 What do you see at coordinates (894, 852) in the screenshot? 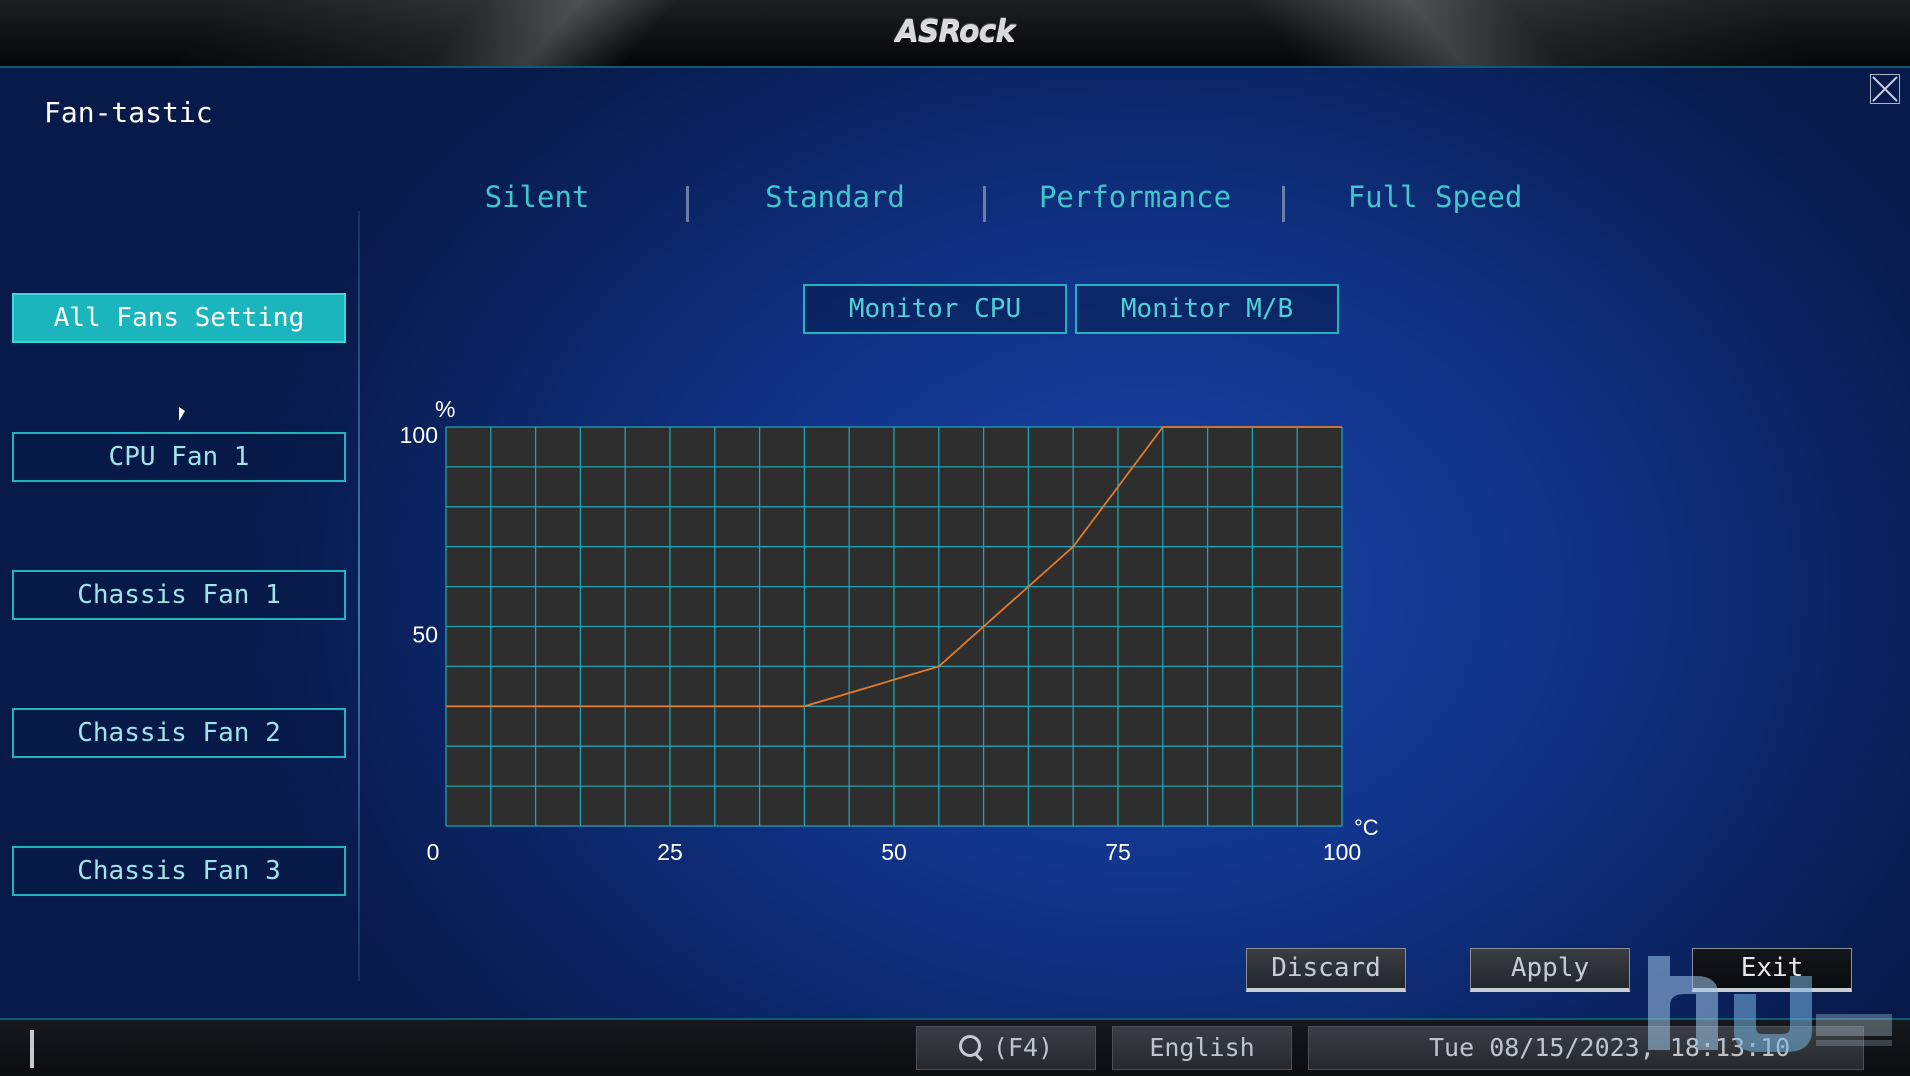
I see `chart-x-tick-label: 50` at bounding box center [894, 852].